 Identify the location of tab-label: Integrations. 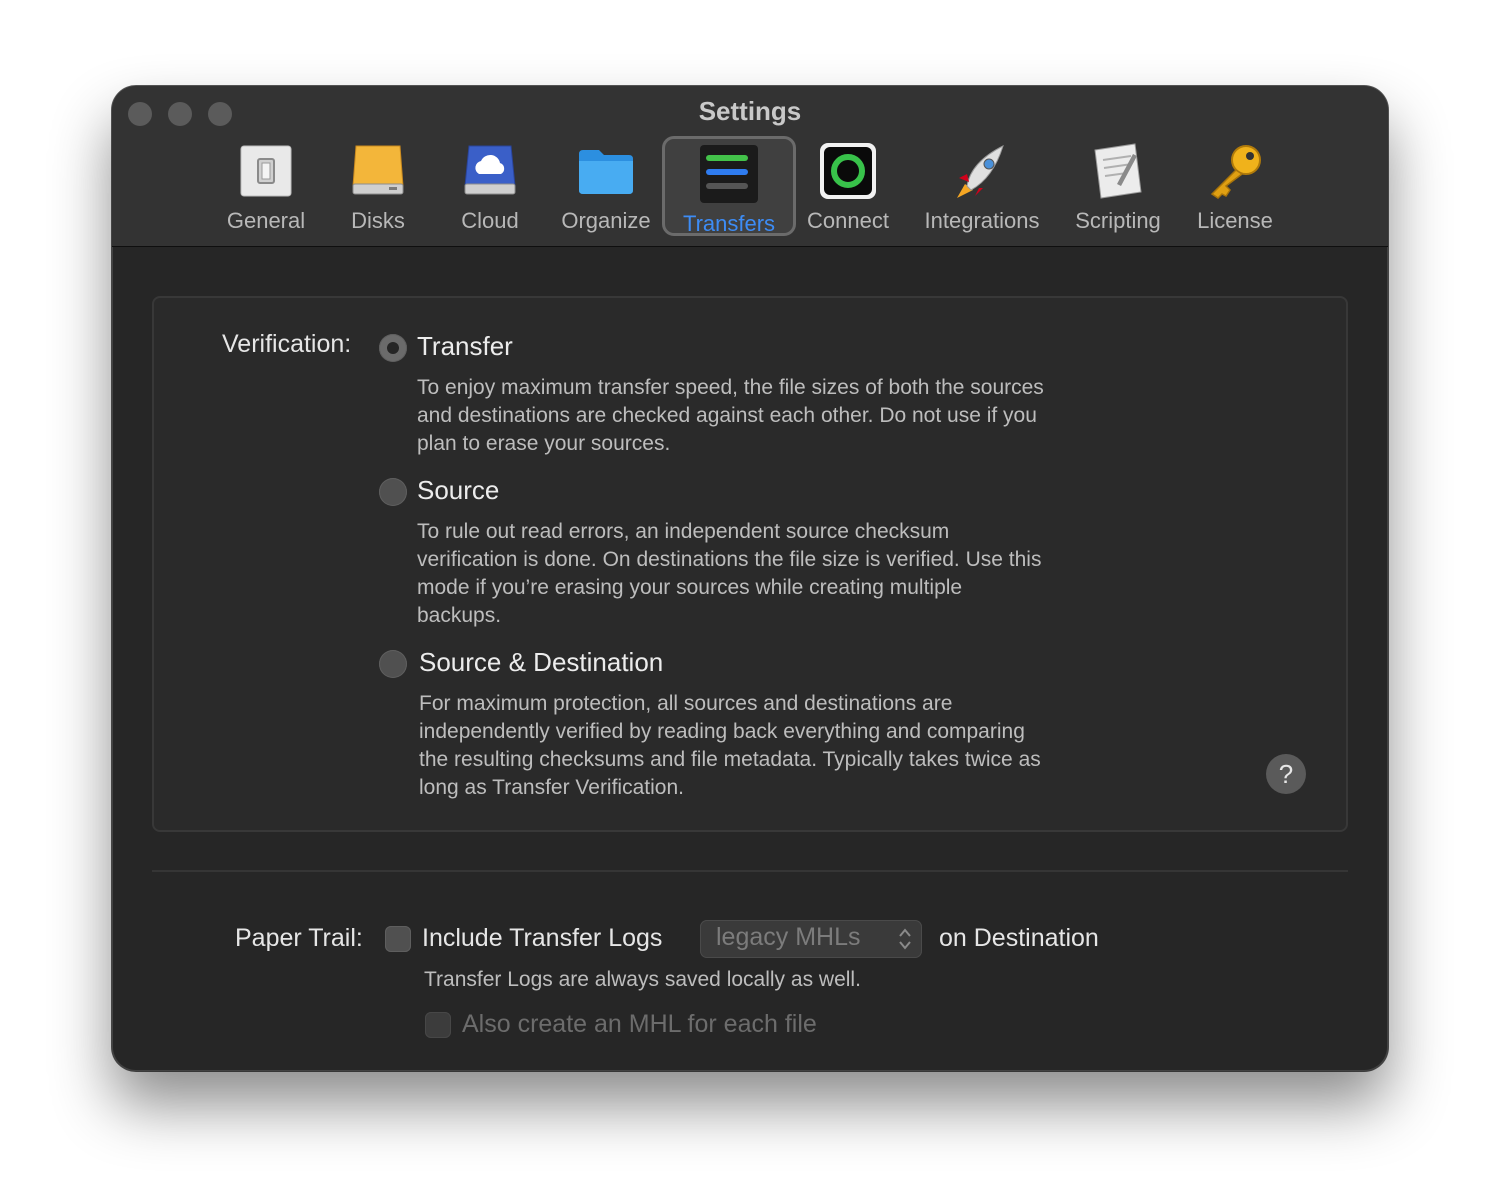
(982, 220).